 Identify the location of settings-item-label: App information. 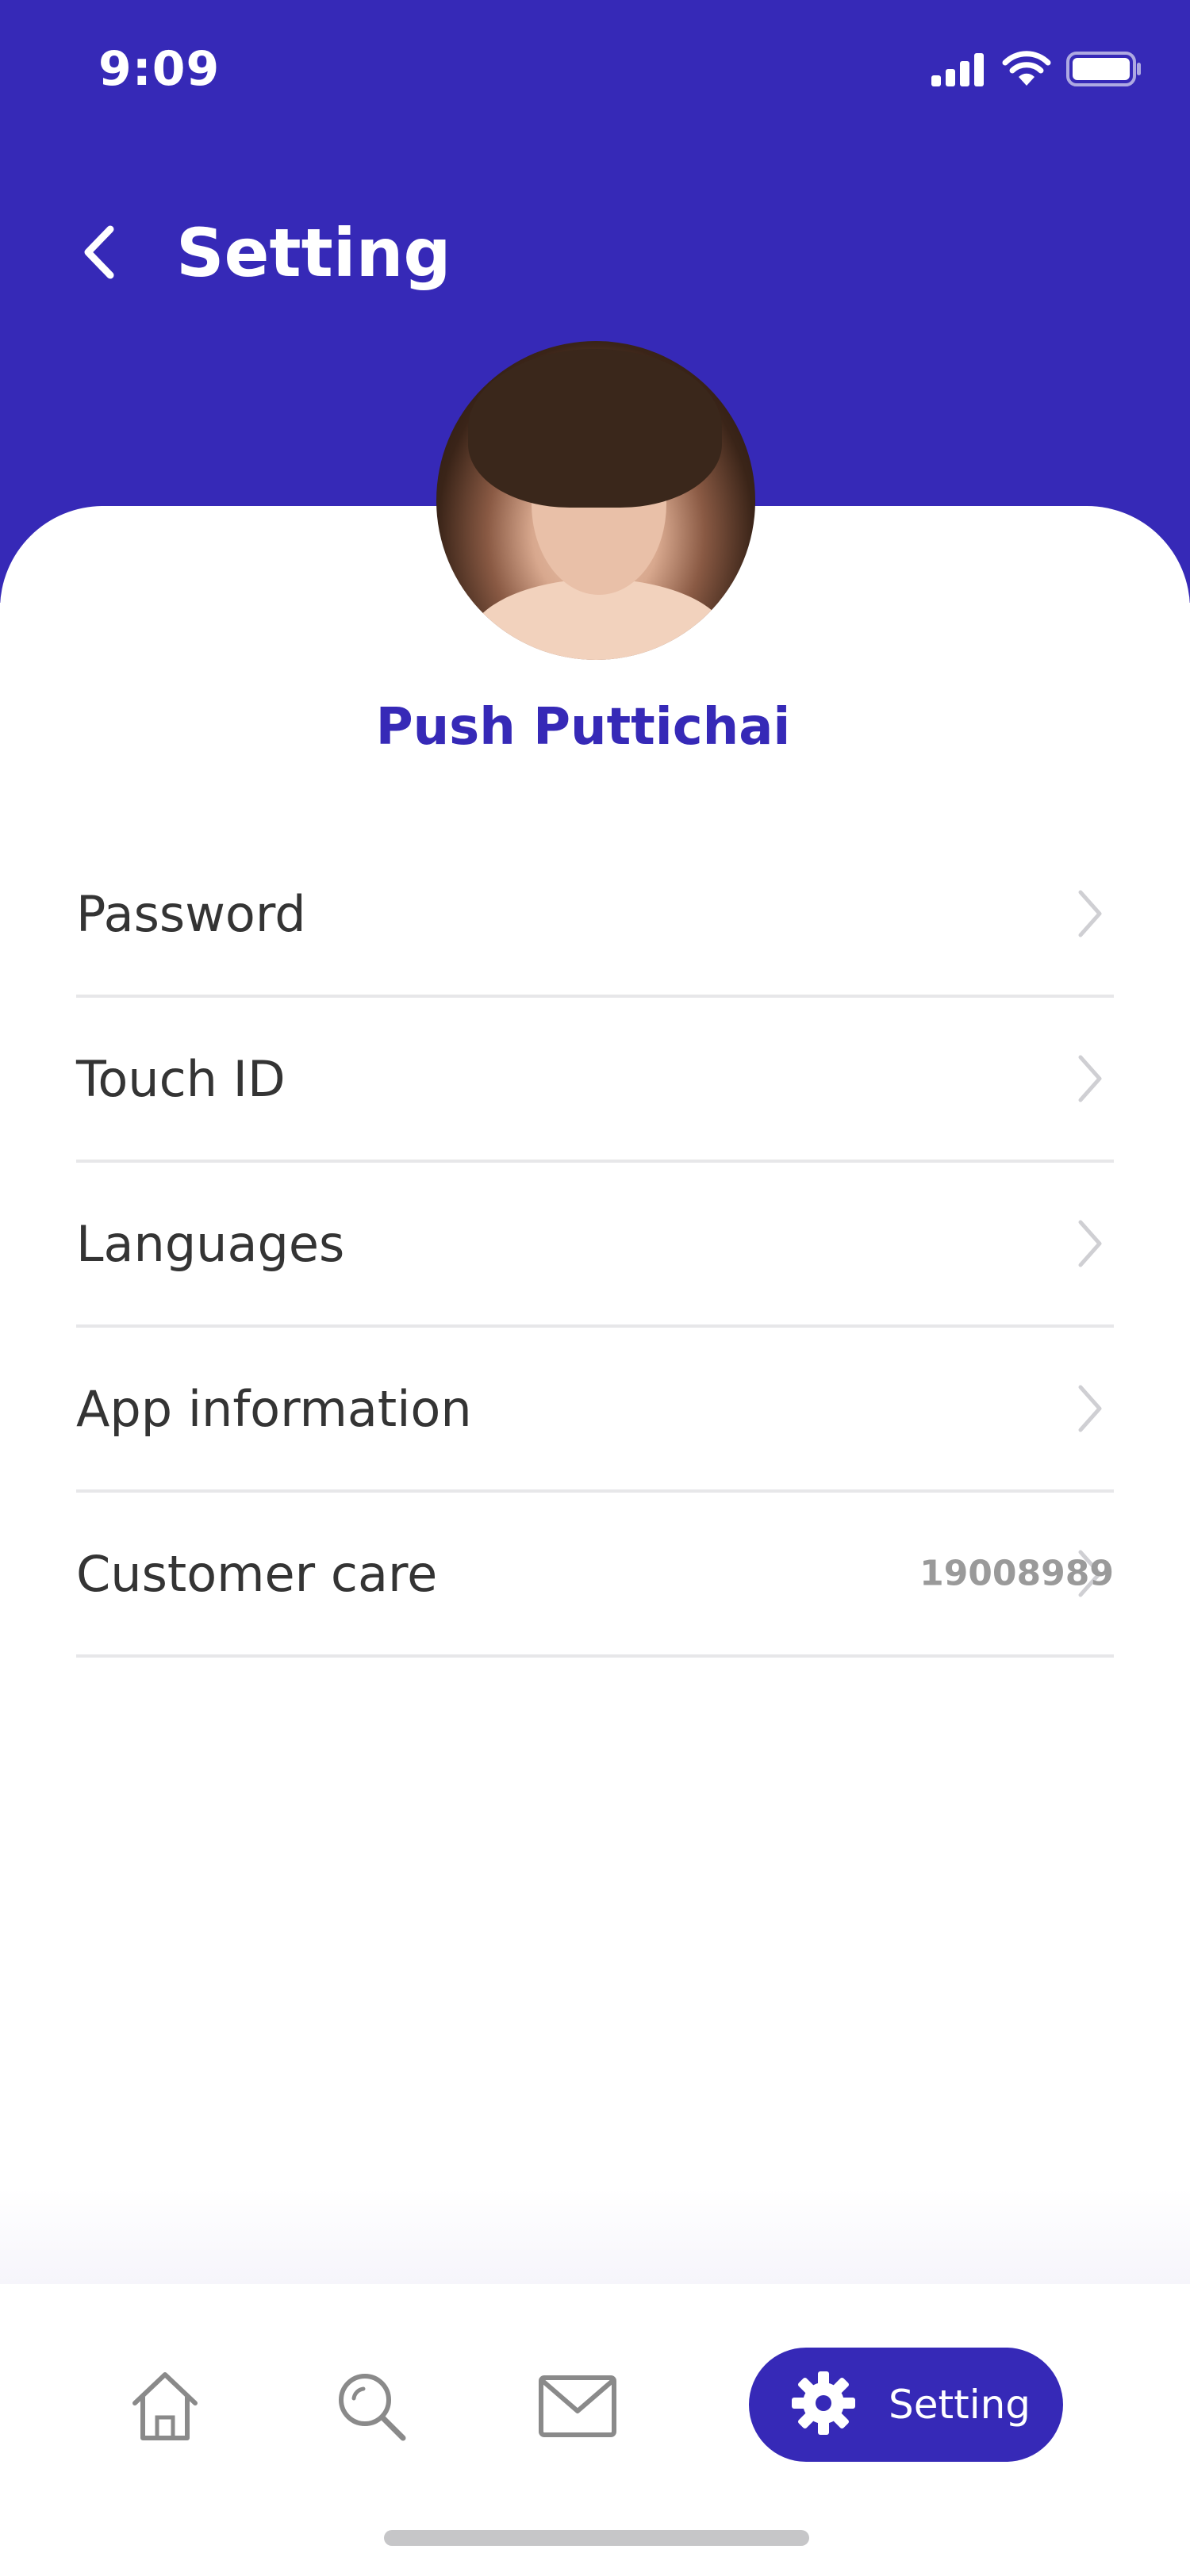
(274, 1409).